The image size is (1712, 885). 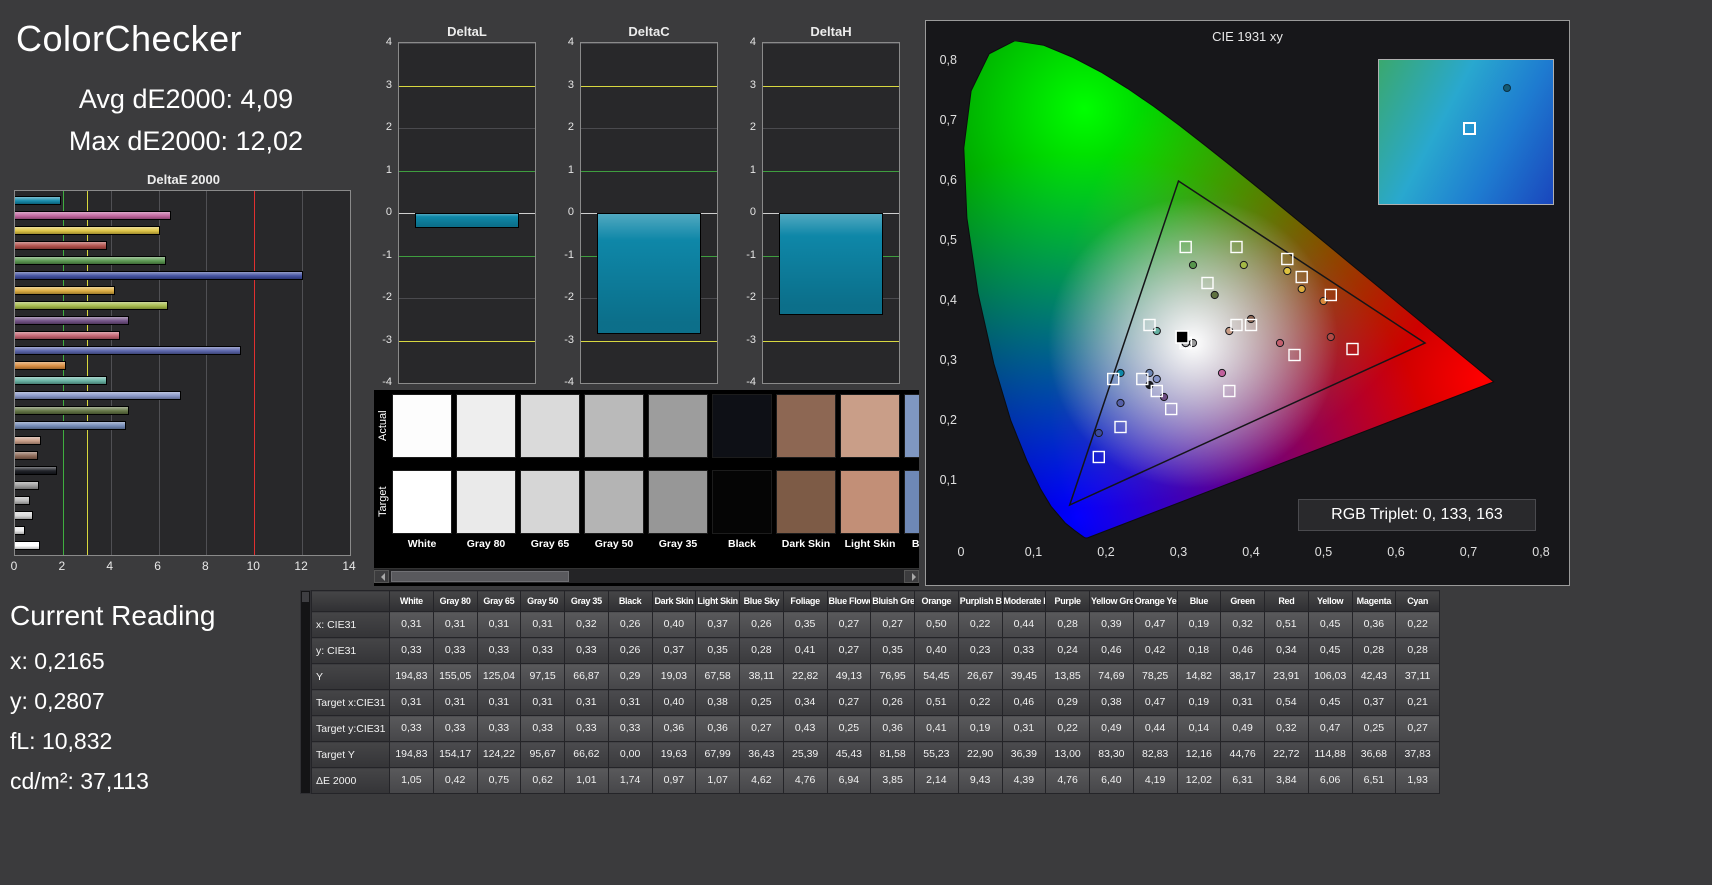 What do you see at coordinates (742, 544) in the screenshot?
I see `swatch-label: Black` at bounding box center [742, 544].